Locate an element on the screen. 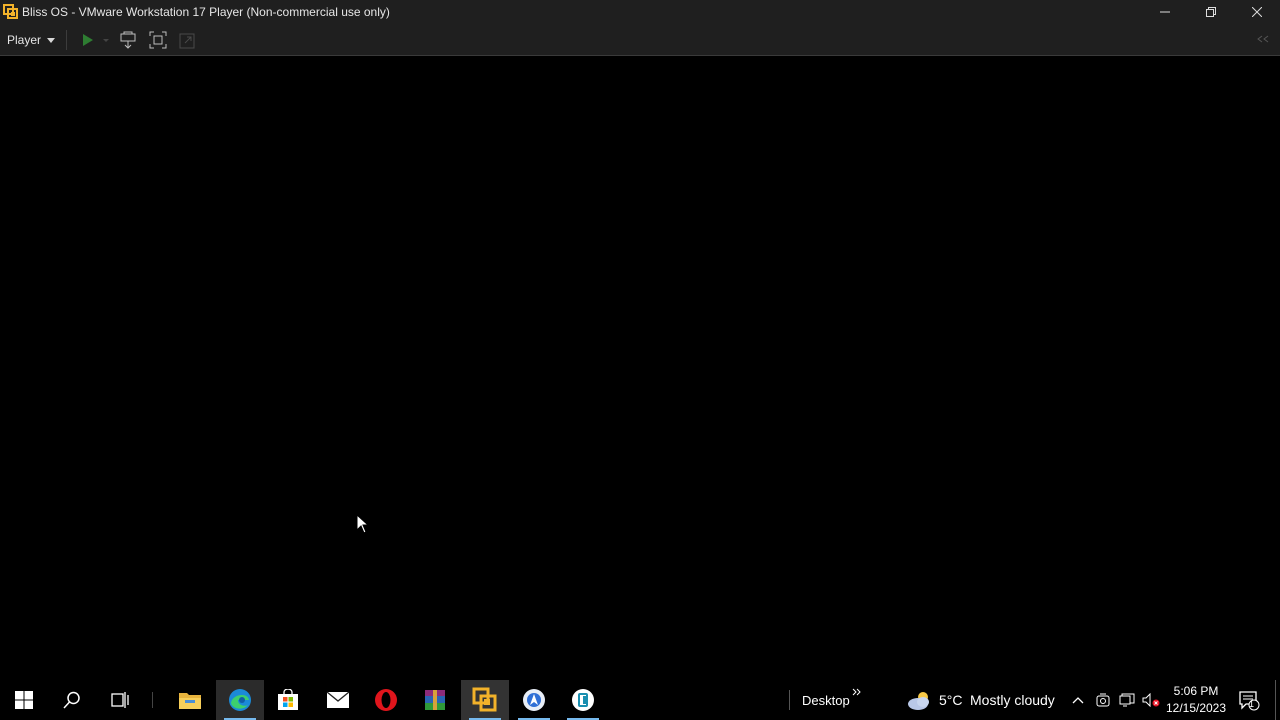  close-button is located at coordinates (1257, 12).